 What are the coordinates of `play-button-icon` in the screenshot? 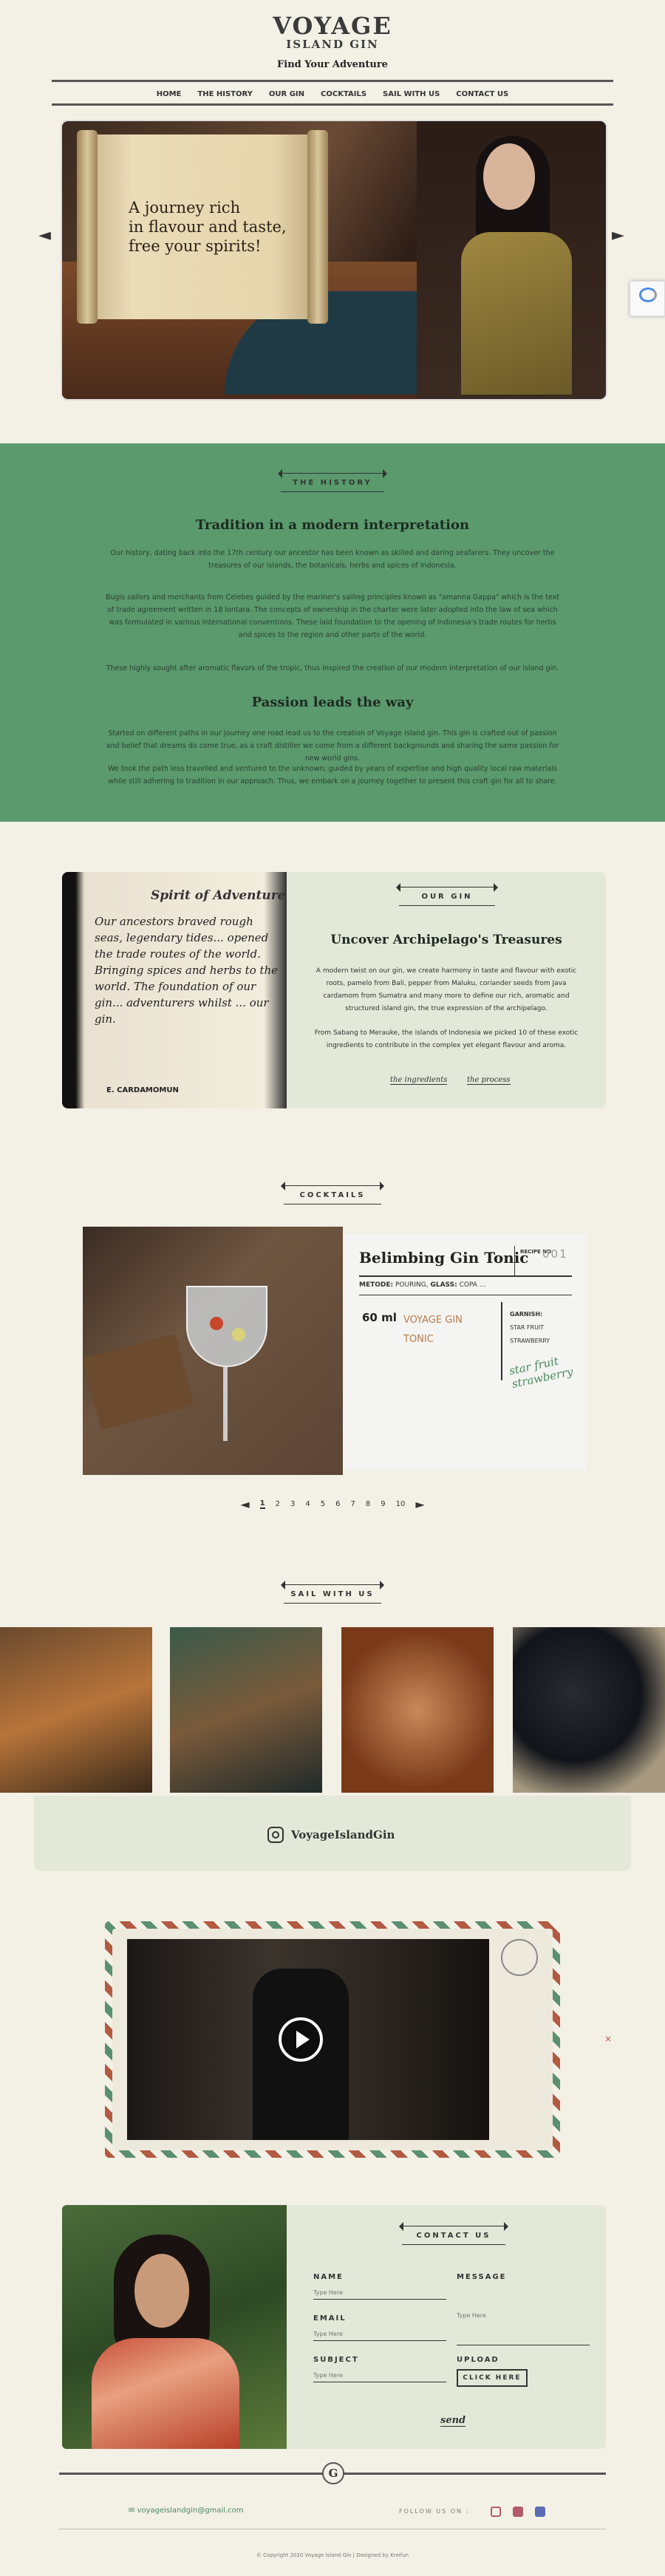 It's located at (301, 2039).